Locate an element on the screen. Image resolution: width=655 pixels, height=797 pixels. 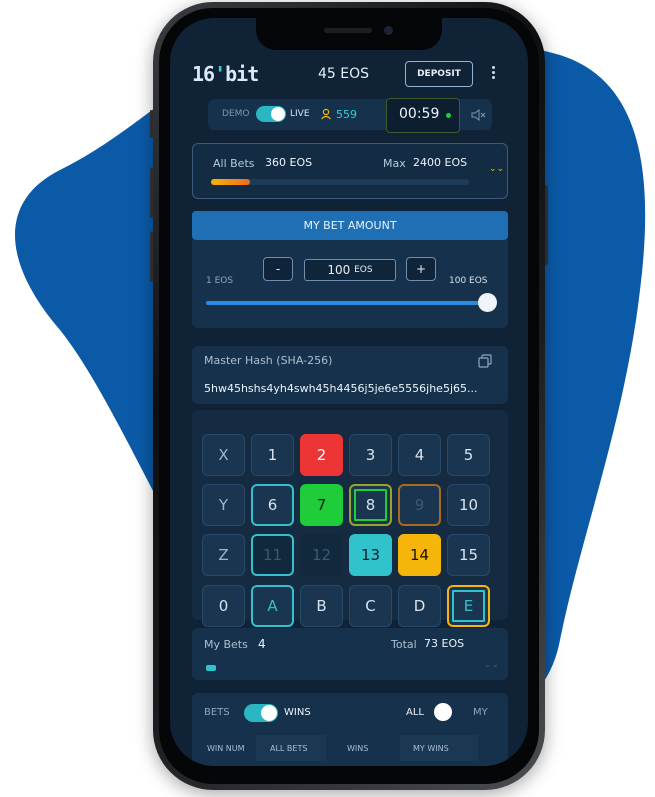
all-bets-panel: All Bets 360 EOS Max 2400 EOS ⌄⌄ is located at coordinates (350, 171).